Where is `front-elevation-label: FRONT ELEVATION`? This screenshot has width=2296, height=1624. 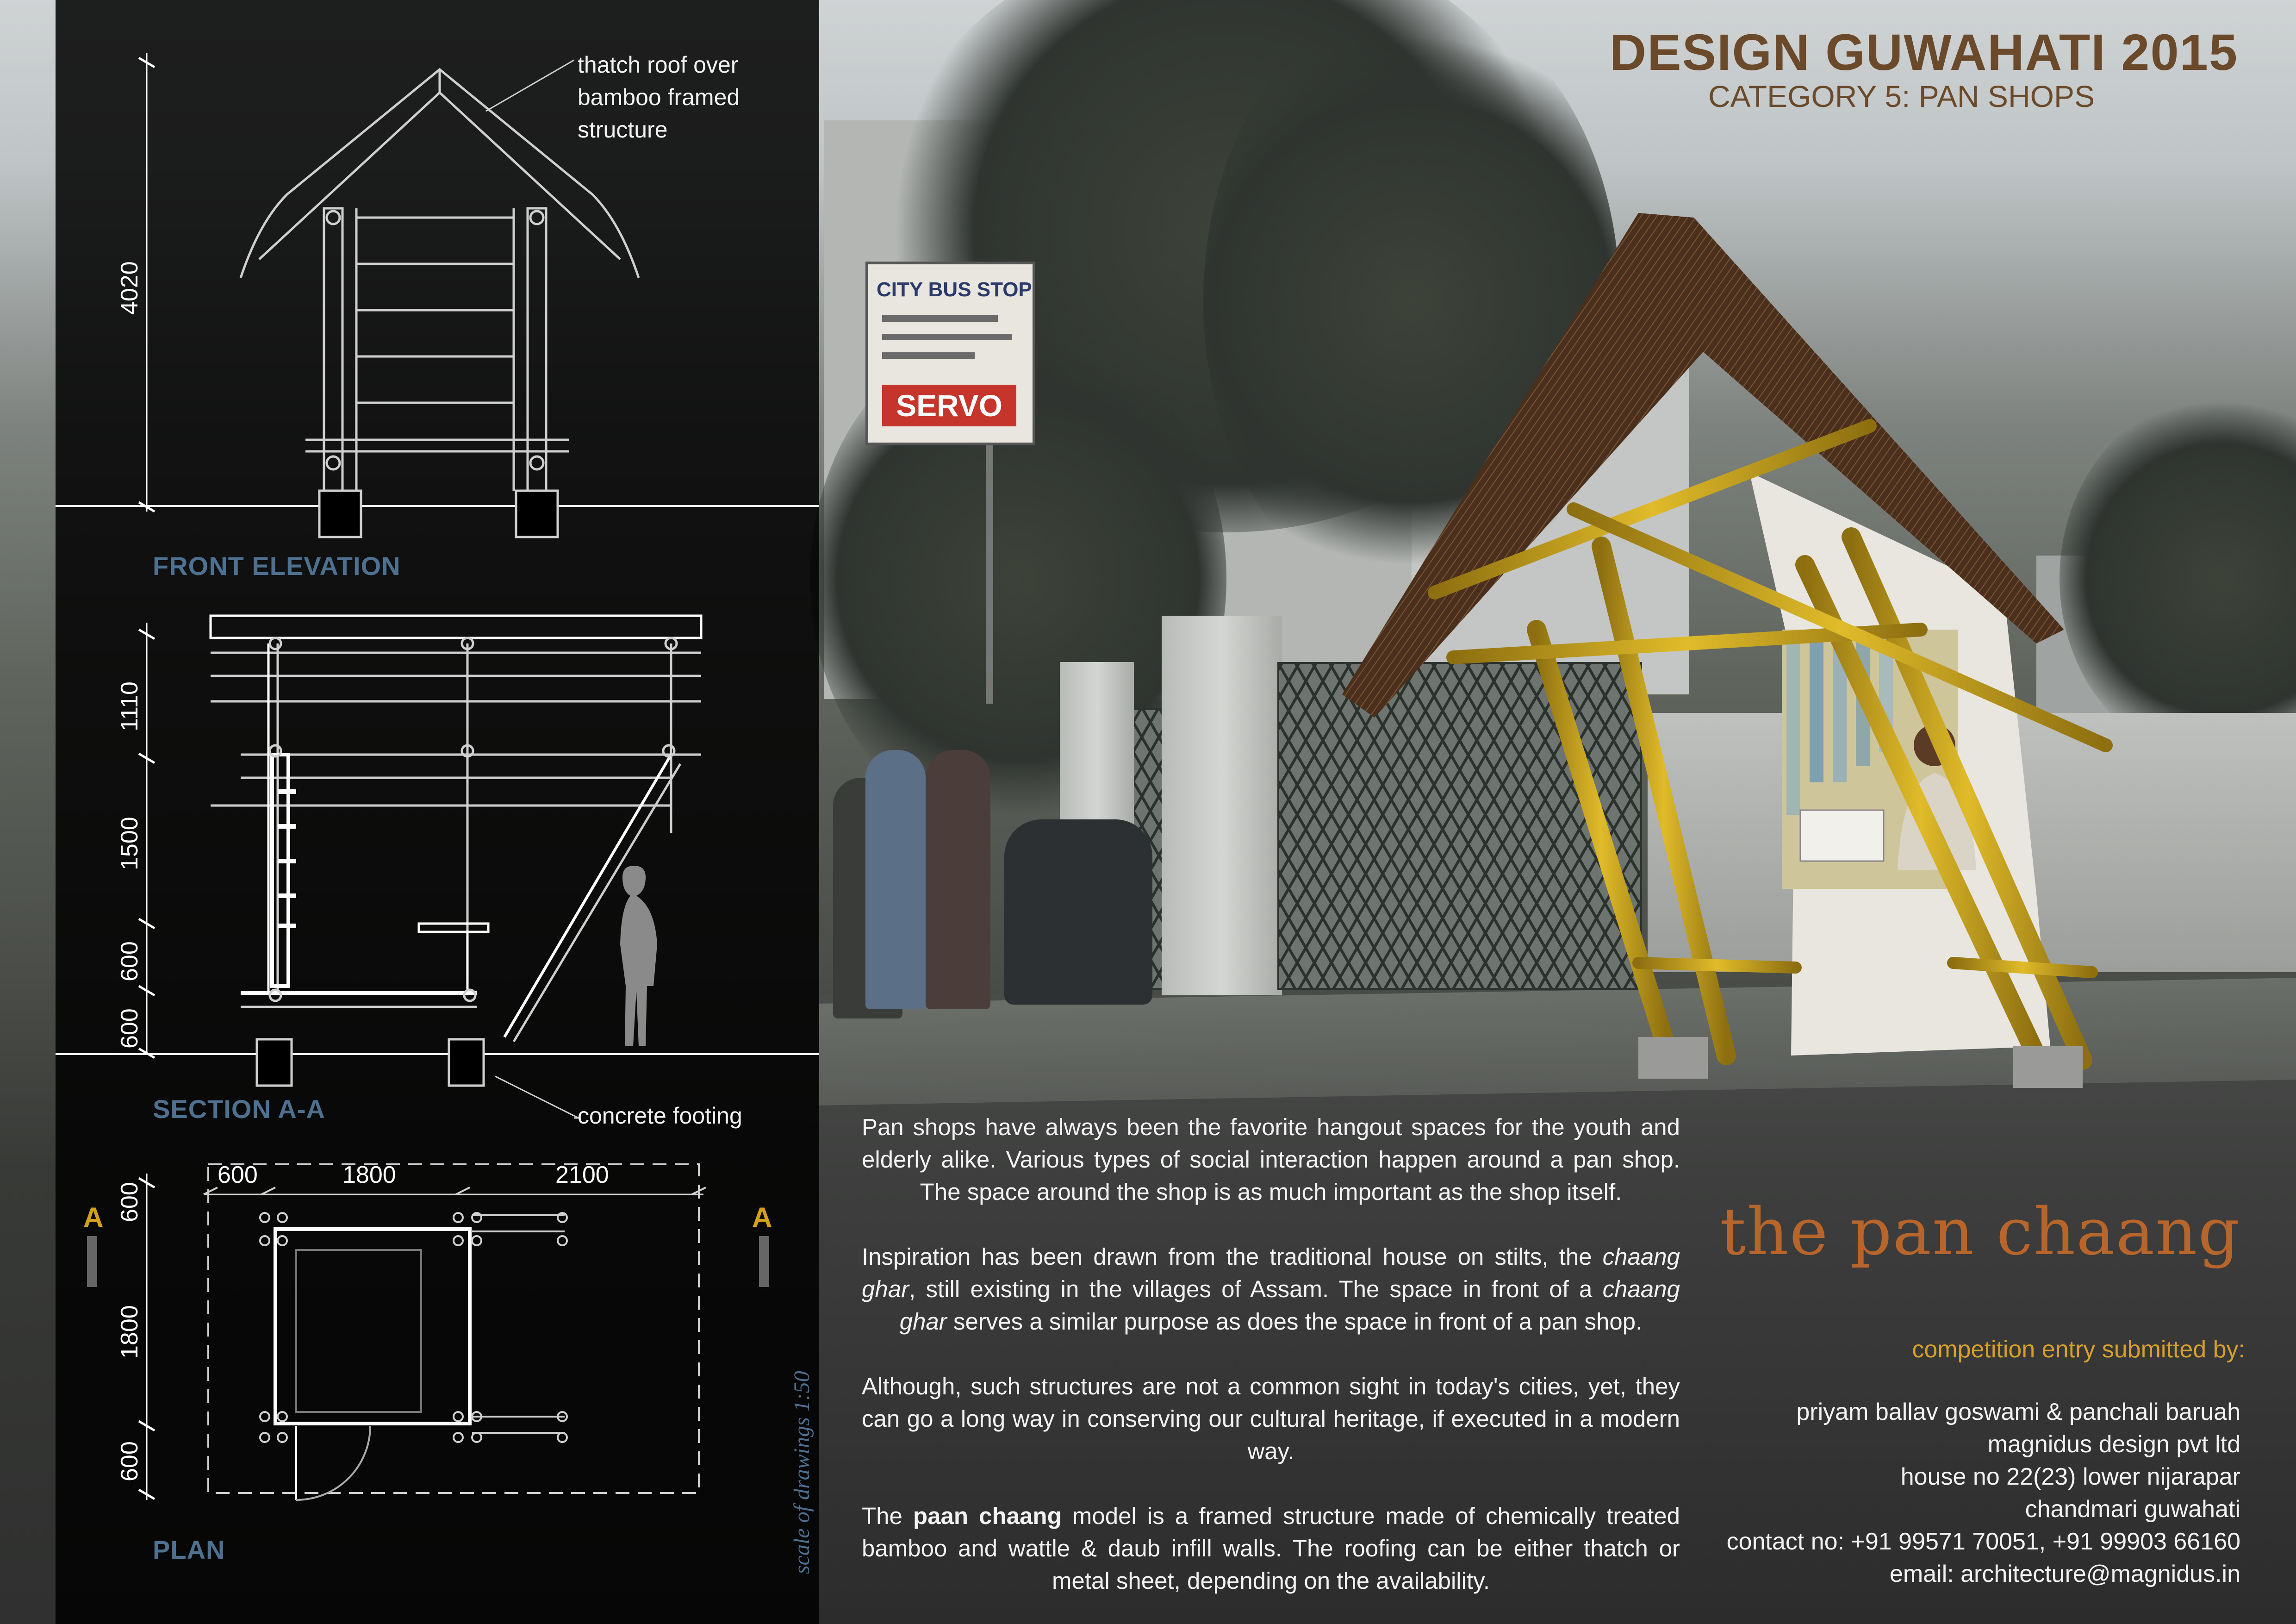 front-elevation-label: FRONT ELEVATION is located at coordinates (277, 566).